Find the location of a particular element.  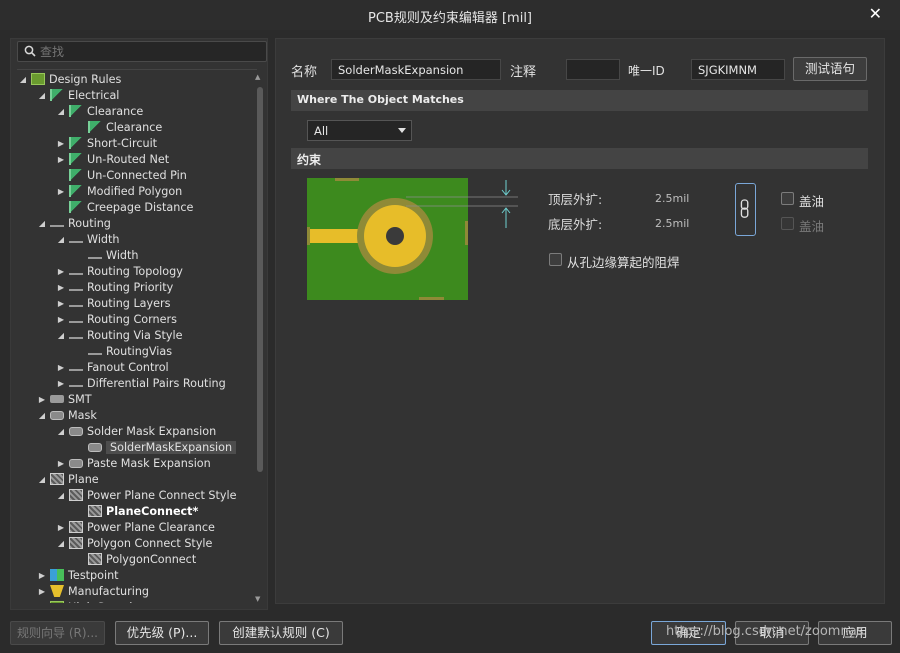

tree-item: PlaneConnect* is located at coordinates (136, 511).